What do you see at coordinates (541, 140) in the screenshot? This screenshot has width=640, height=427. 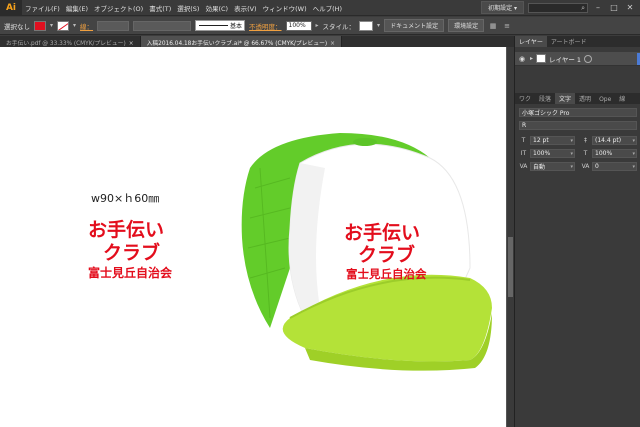 I see `font-size-value: 12 pt` at bounding box center [541, 140].